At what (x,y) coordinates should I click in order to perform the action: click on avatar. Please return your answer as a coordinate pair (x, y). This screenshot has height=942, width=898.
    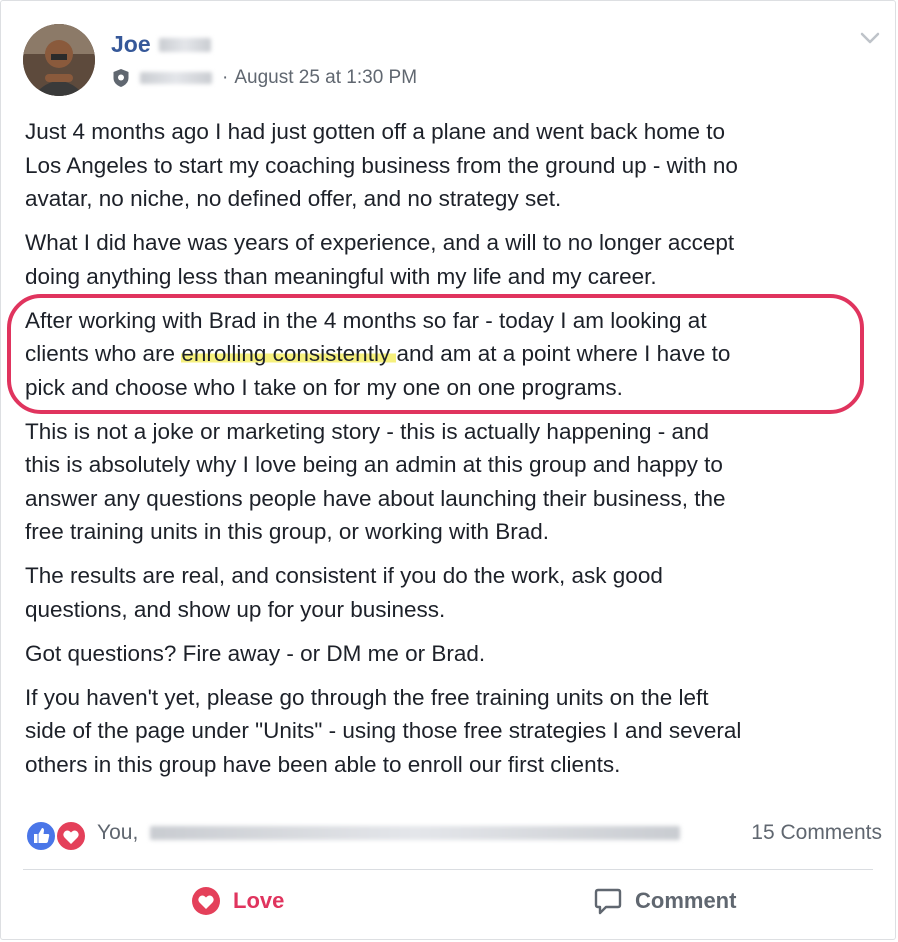
    Looking at the image, I should click on (59, 60).